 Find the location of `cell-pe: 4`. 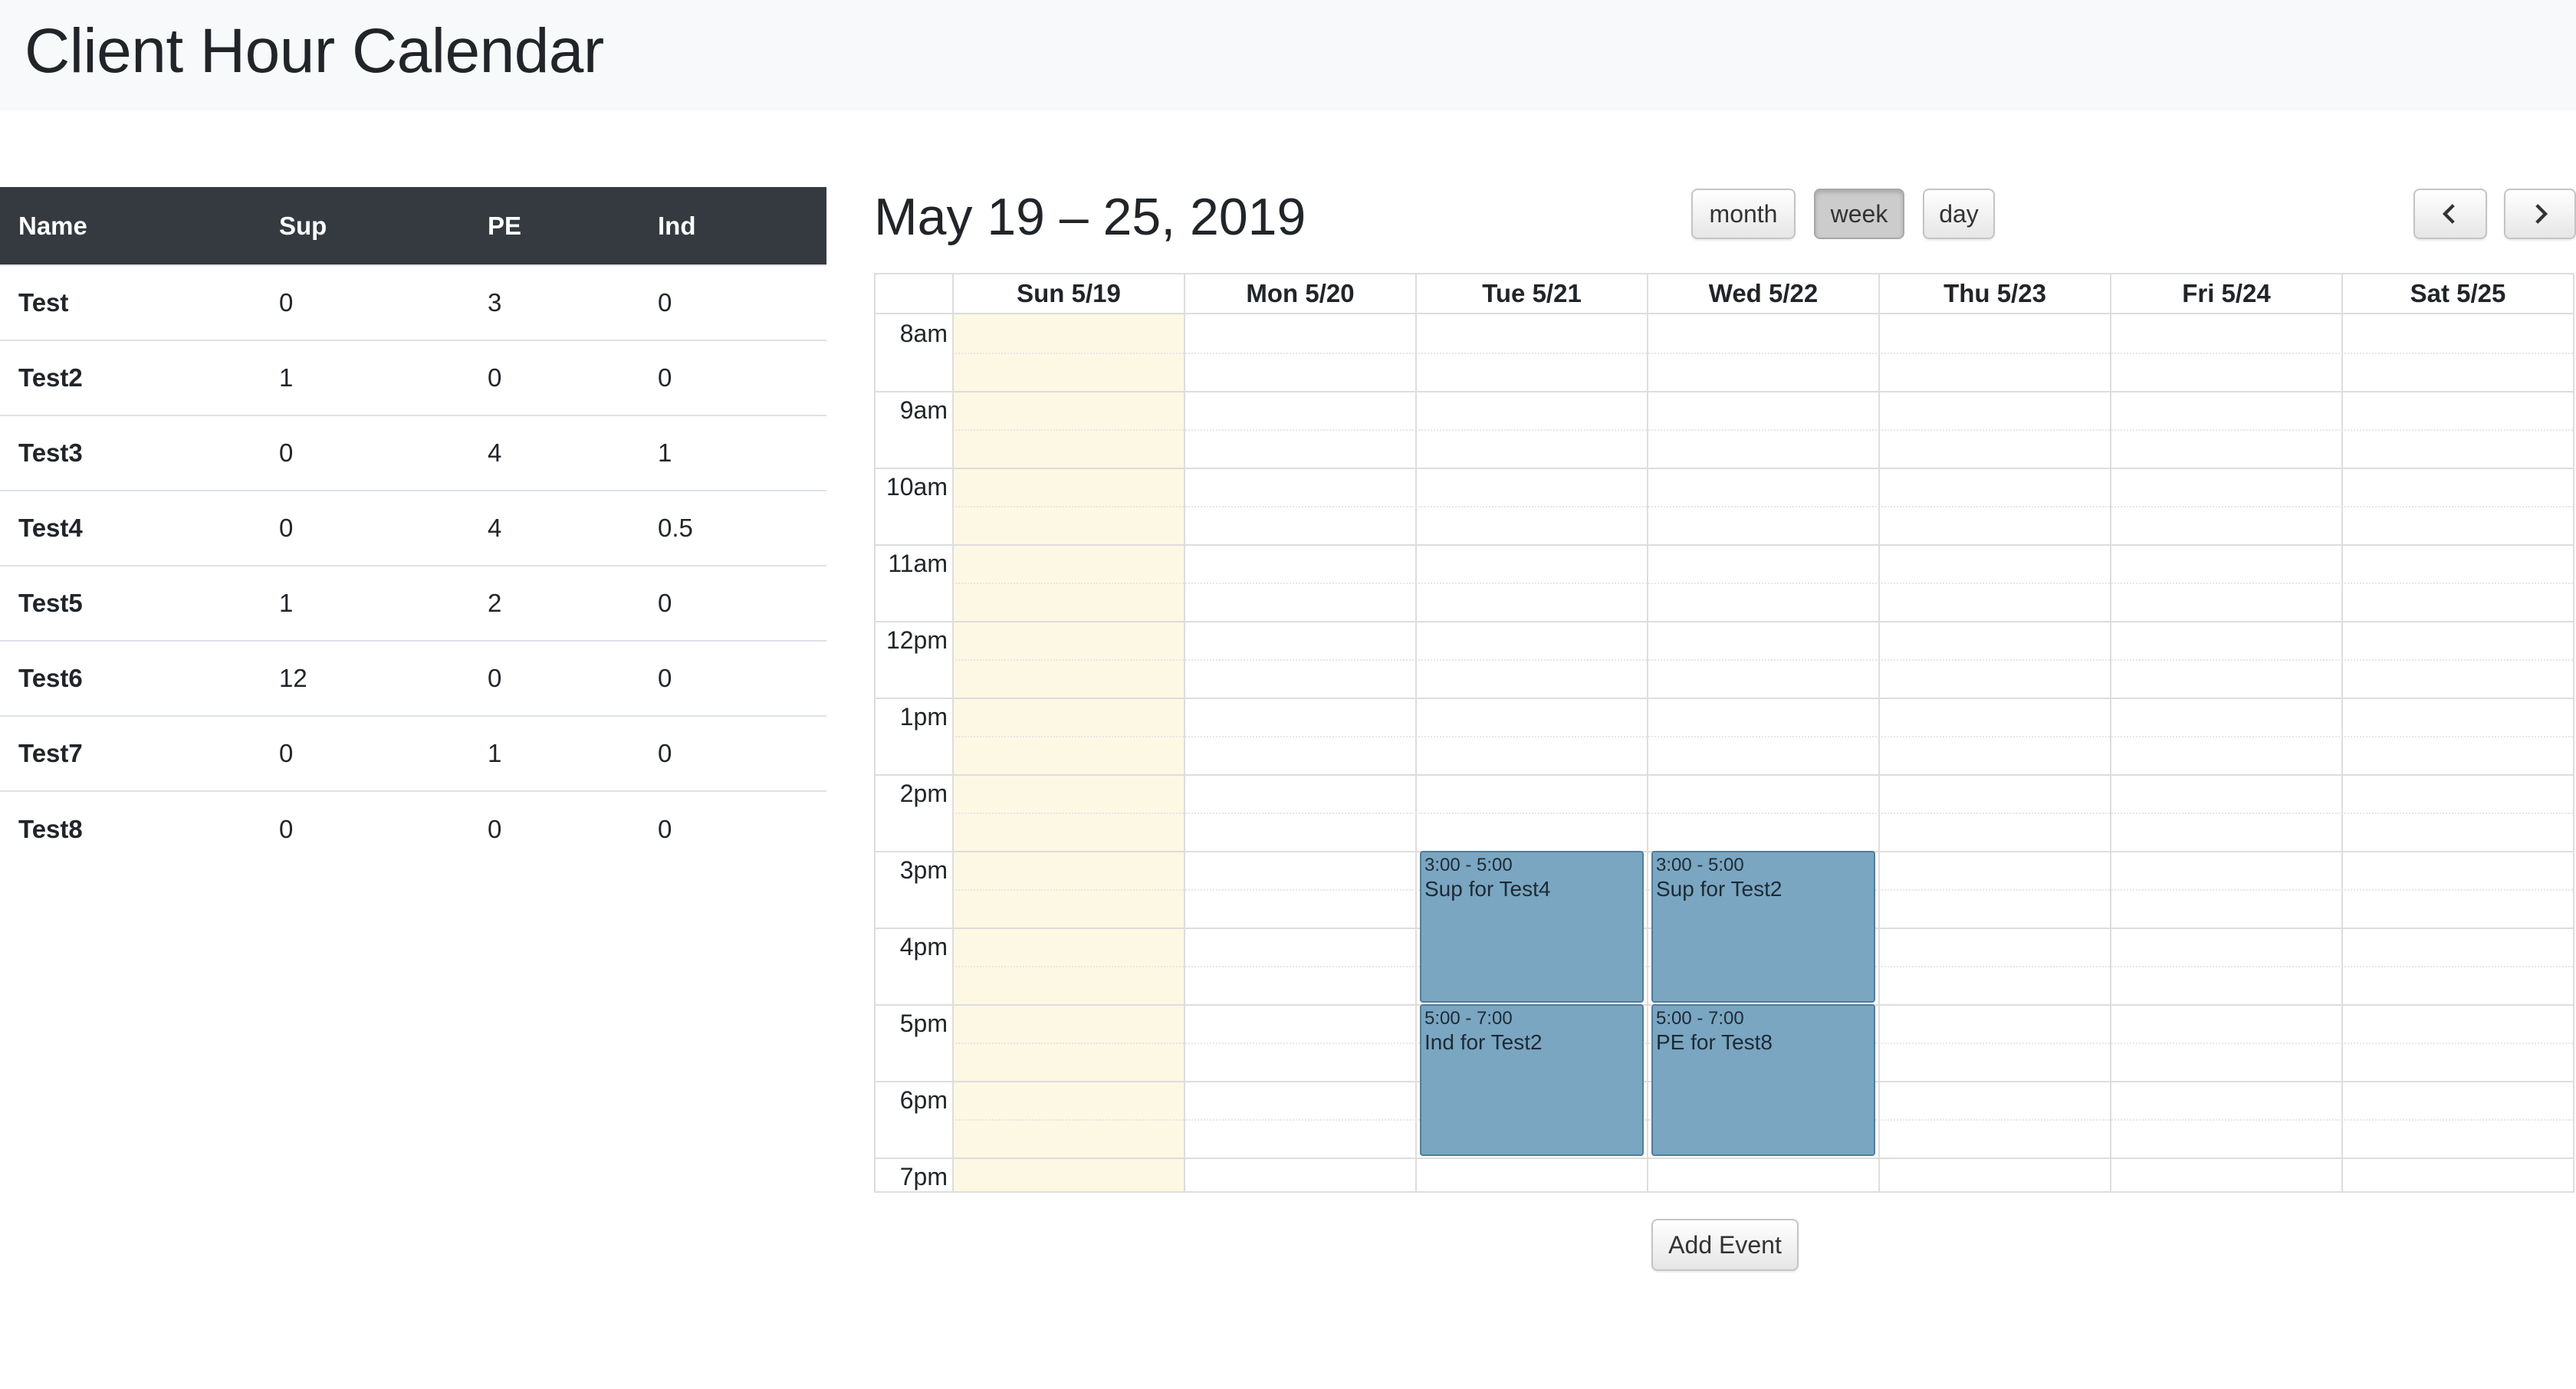

cell-pe: 4 is located at coordinates (554, 453).